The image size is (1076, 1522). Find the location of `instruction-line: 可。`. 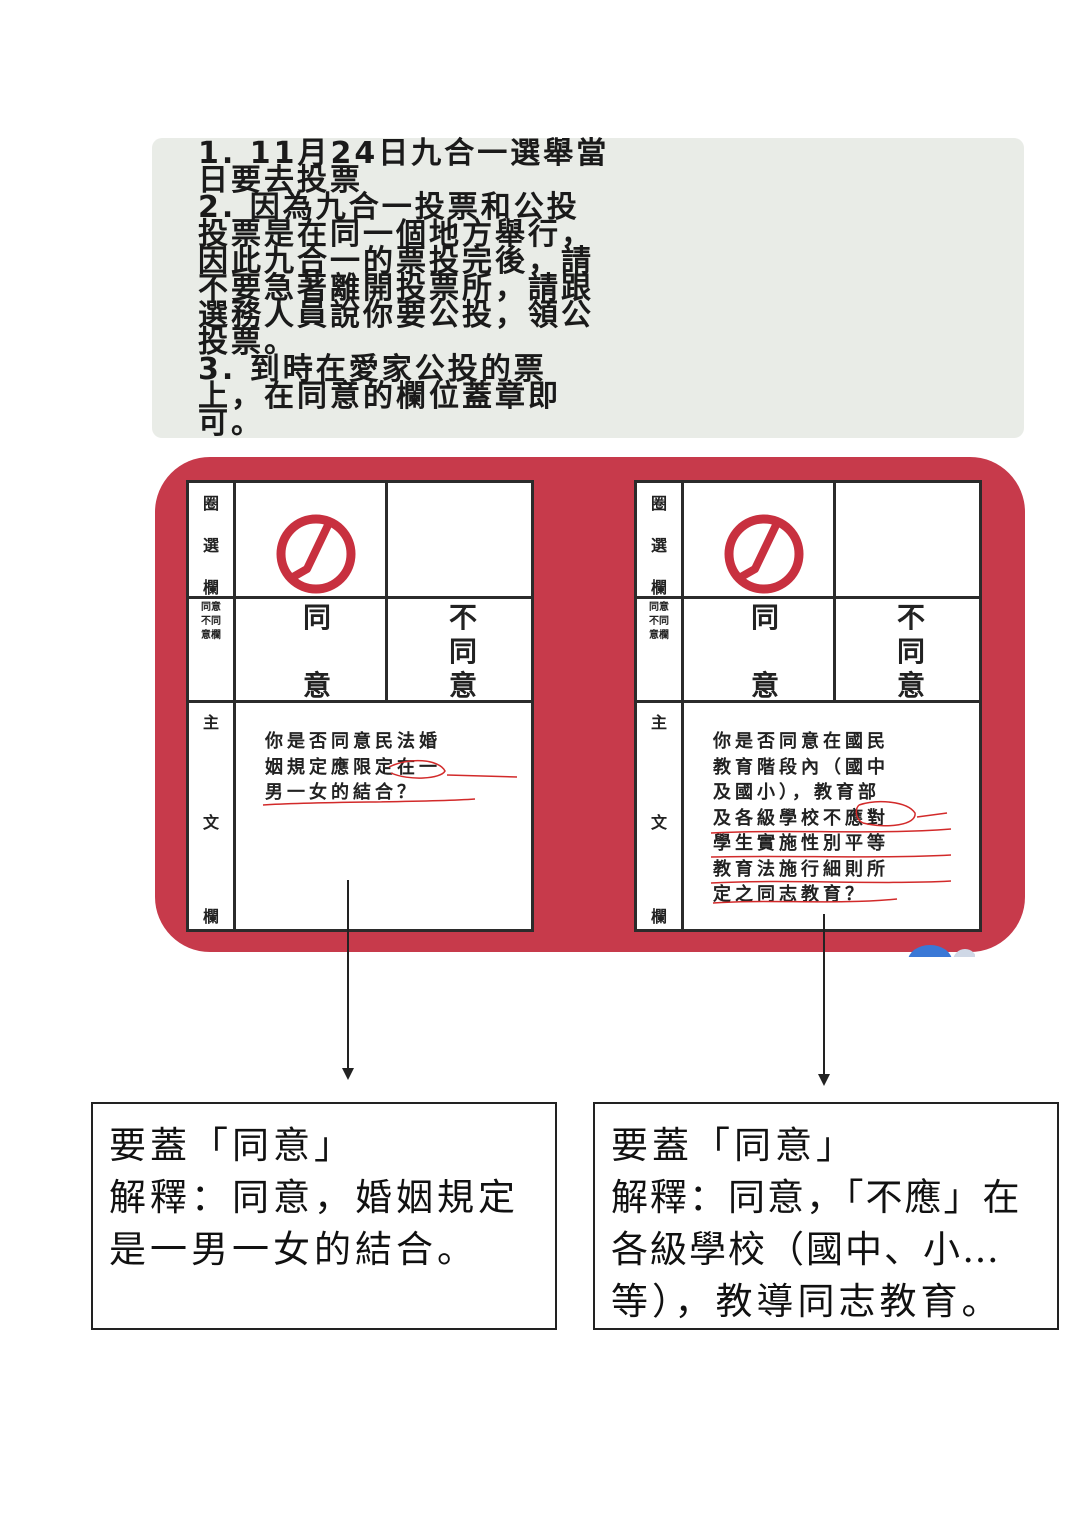

instruction-line: 可。 is located at coordinates (231, 423).